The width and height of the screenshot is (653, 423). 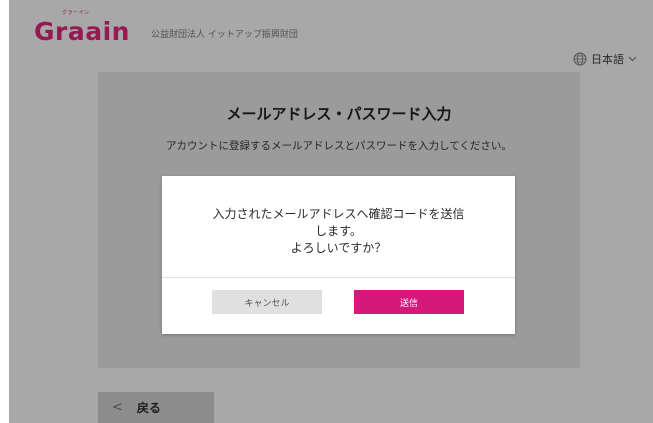 I want to click on globe-icon, so click(x=580, y=59).